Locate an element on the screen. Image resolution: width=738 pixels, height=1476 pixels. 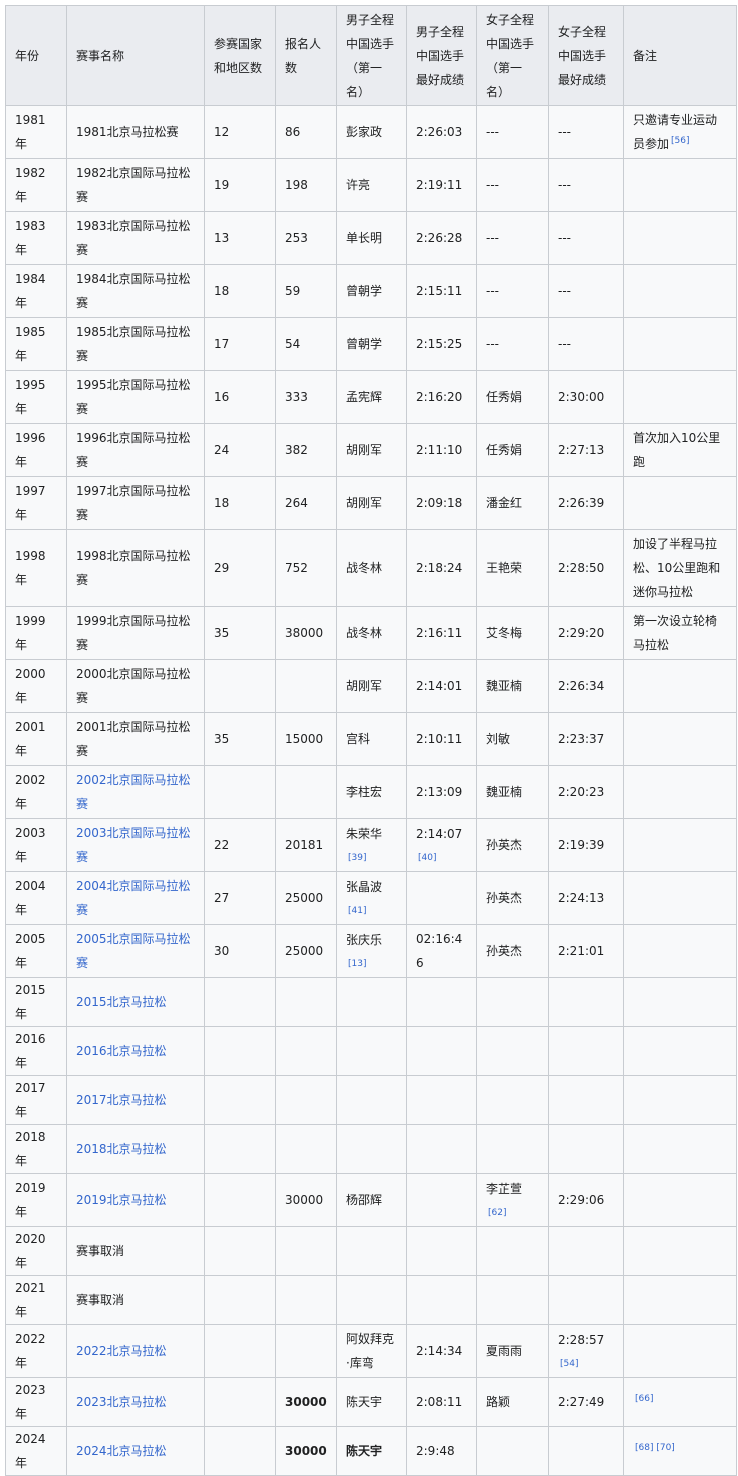
citation-link: [41] is located at coordinates (356, 911).